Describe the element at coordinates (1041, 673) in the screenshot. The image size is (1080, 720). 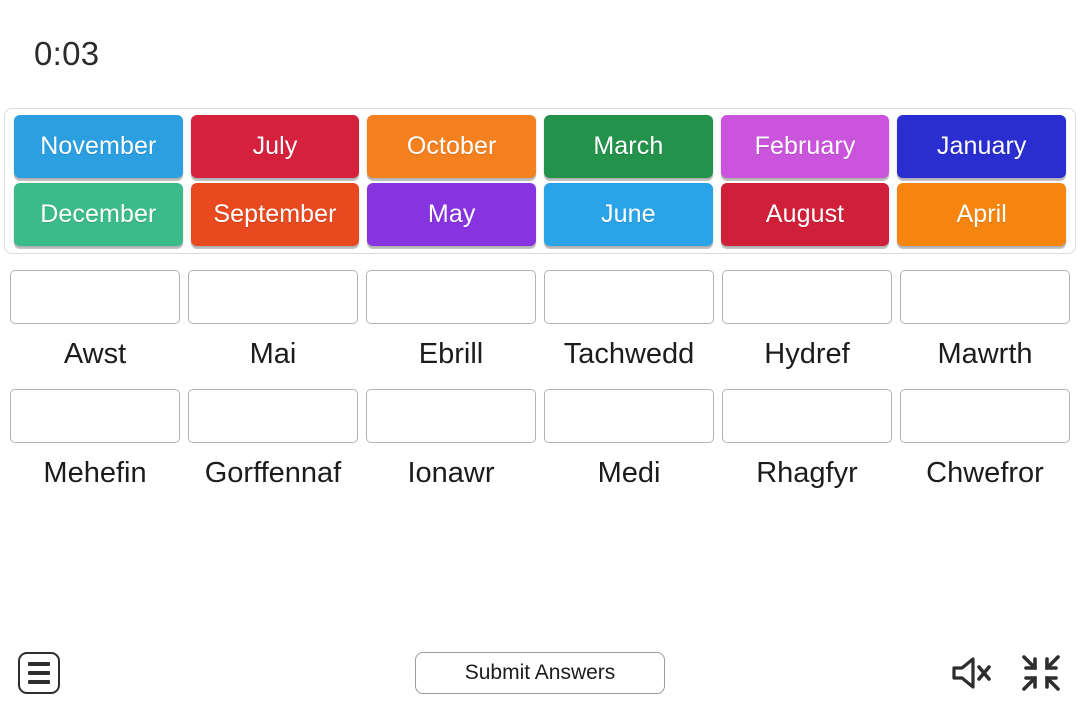
I see `exit-fullscreen-icon` at that location.